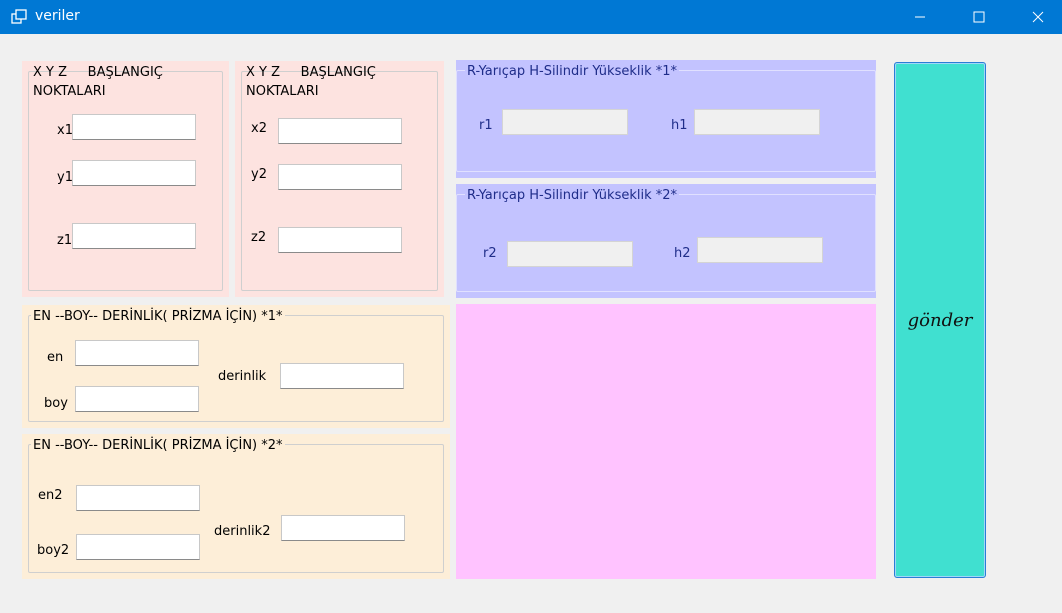 The image size is (1062, 613). I want to click on close-icon, so click(1038, 17).